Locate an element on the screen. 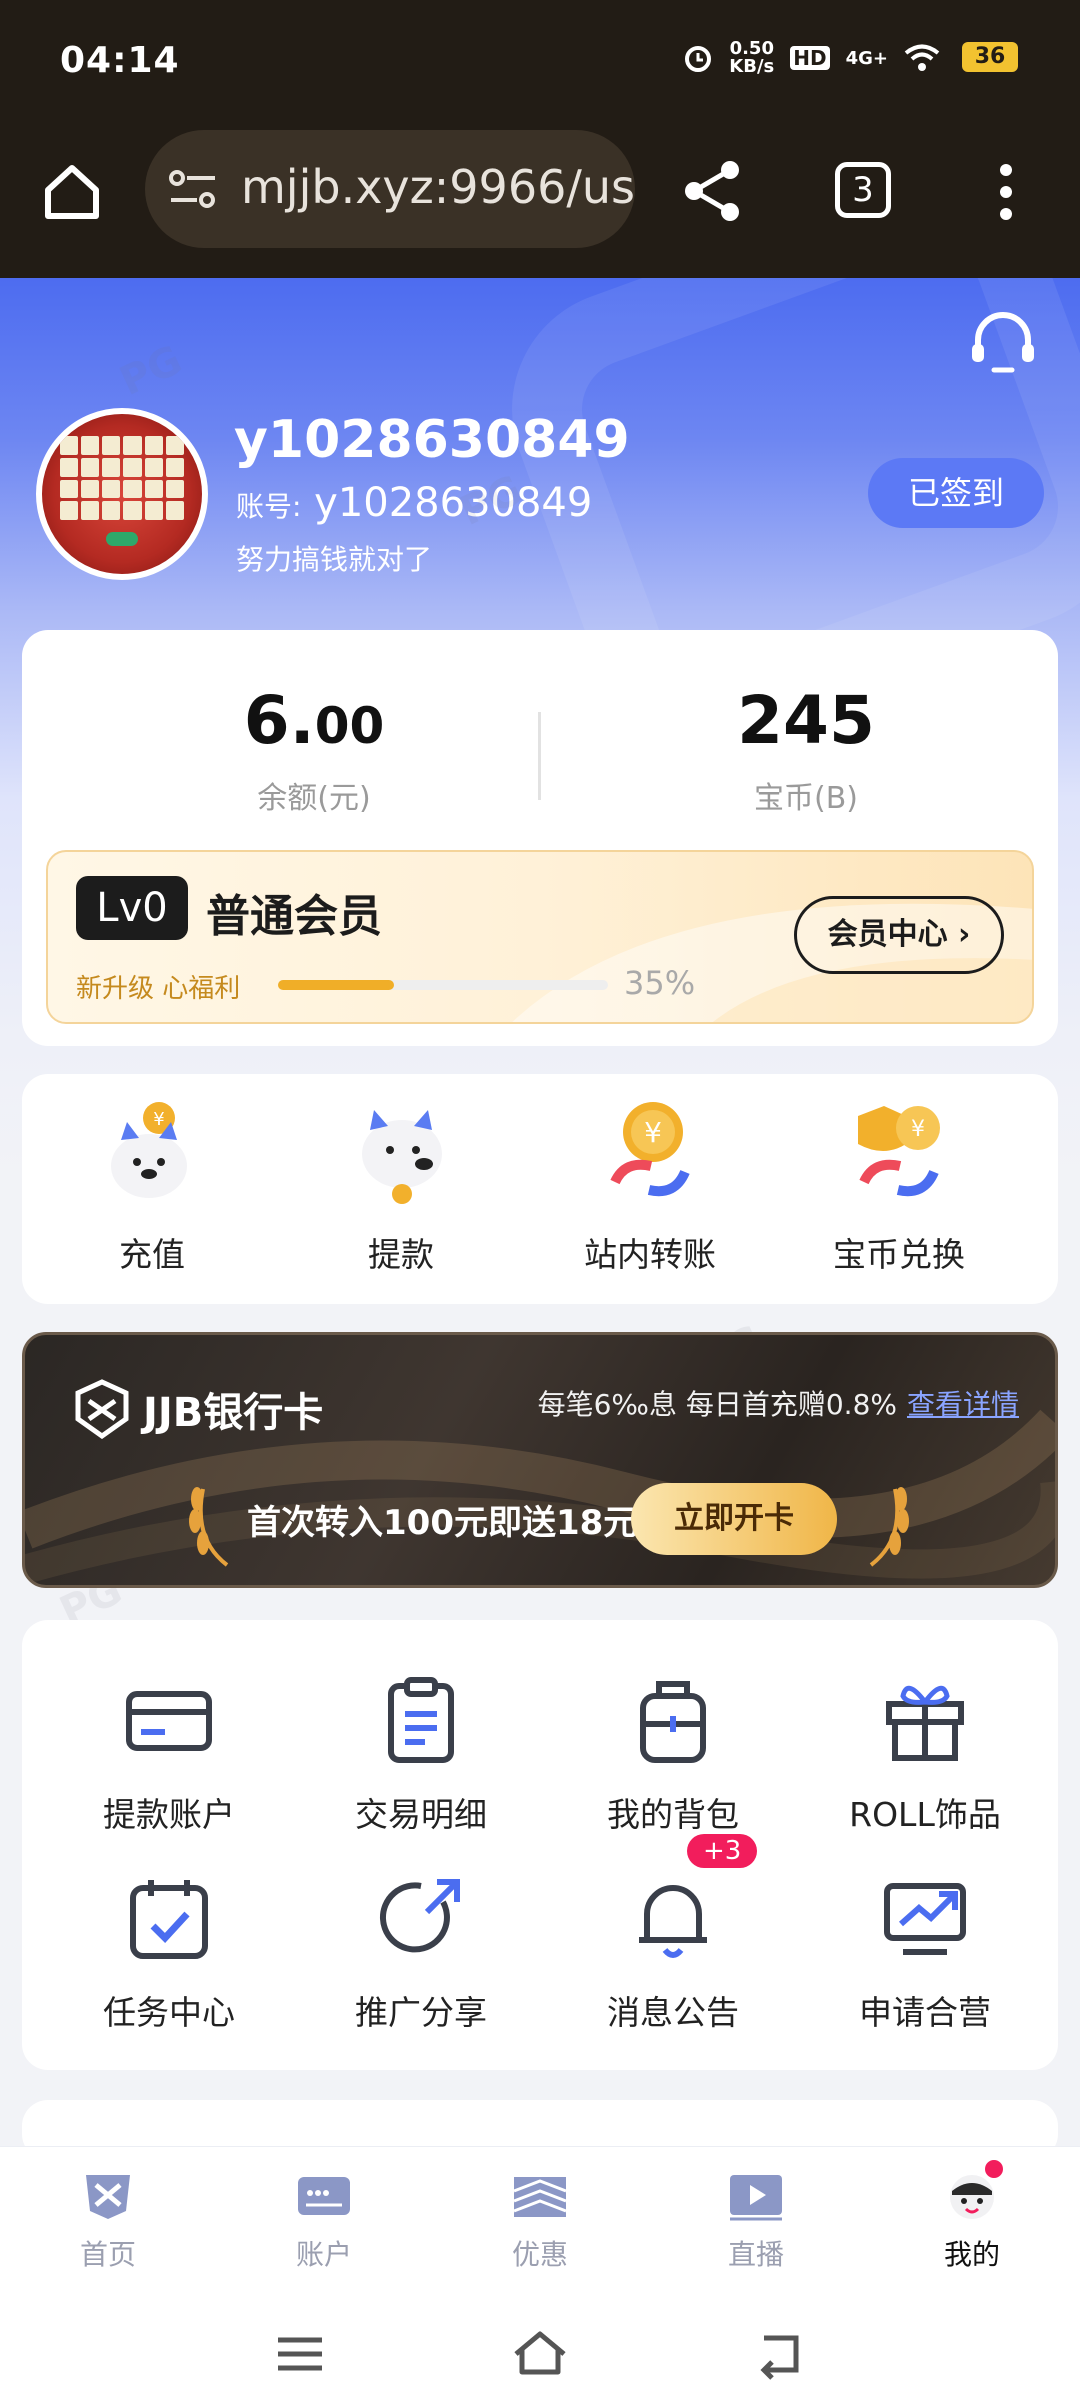  monitor-chart-icon is located at coordinates (925, 1918).